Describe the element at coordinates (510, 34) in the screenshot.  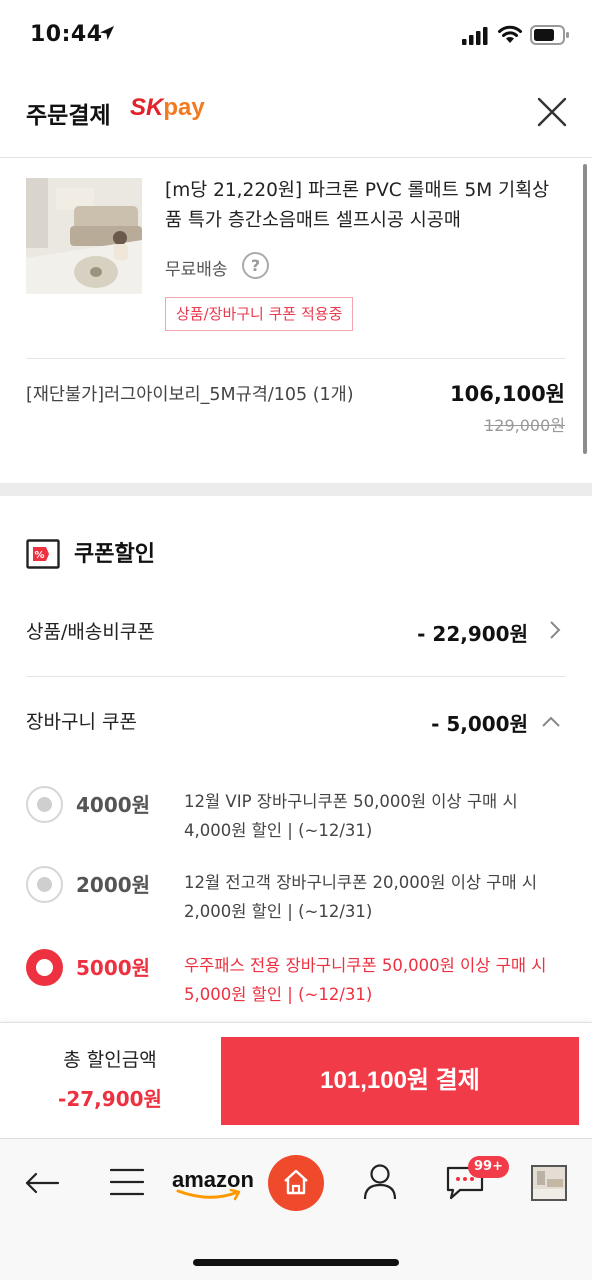
I see `wifi-icon` at that location.